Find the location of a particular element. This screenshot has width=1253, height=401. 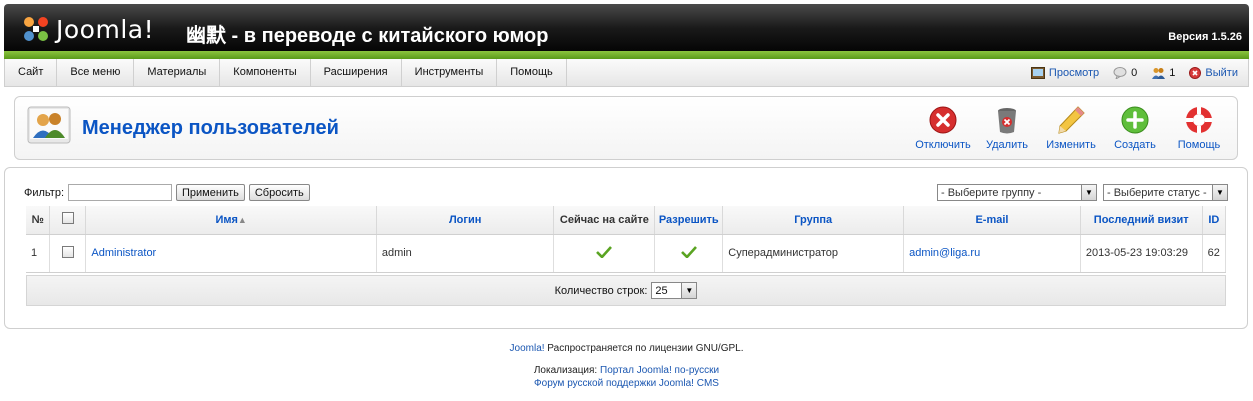

delete-button: Удалить is located at coordinates (1007, 128).